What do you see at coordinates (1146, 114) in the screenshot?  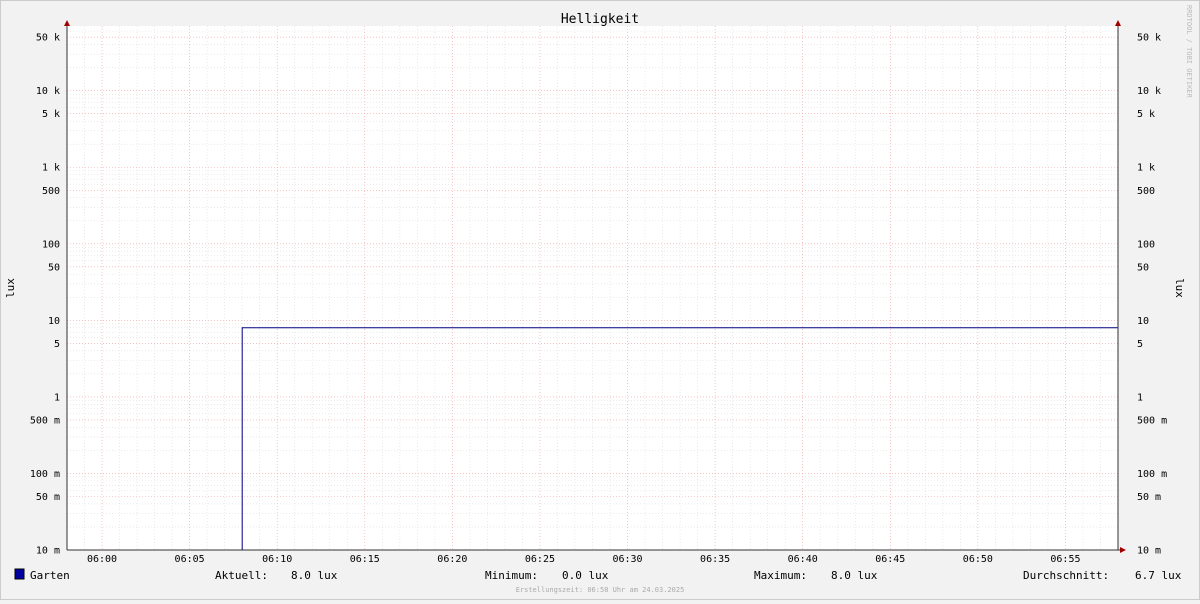 I see `y-tick-label-right: 5 k` at bounding box center [1146, 114].